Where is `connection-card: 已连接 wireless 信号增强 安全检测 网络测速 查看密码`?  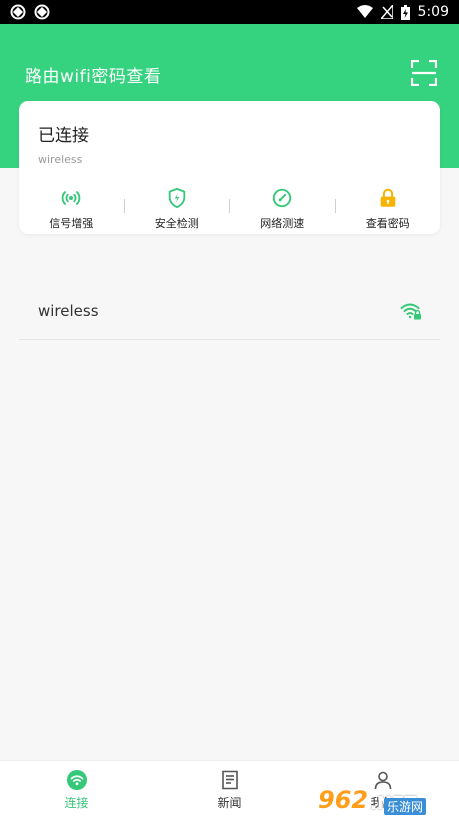
connection-card: 已连接 wireless 信号增强 安全检测 网络测速 查看密码 is located at coordinates (229, 167).